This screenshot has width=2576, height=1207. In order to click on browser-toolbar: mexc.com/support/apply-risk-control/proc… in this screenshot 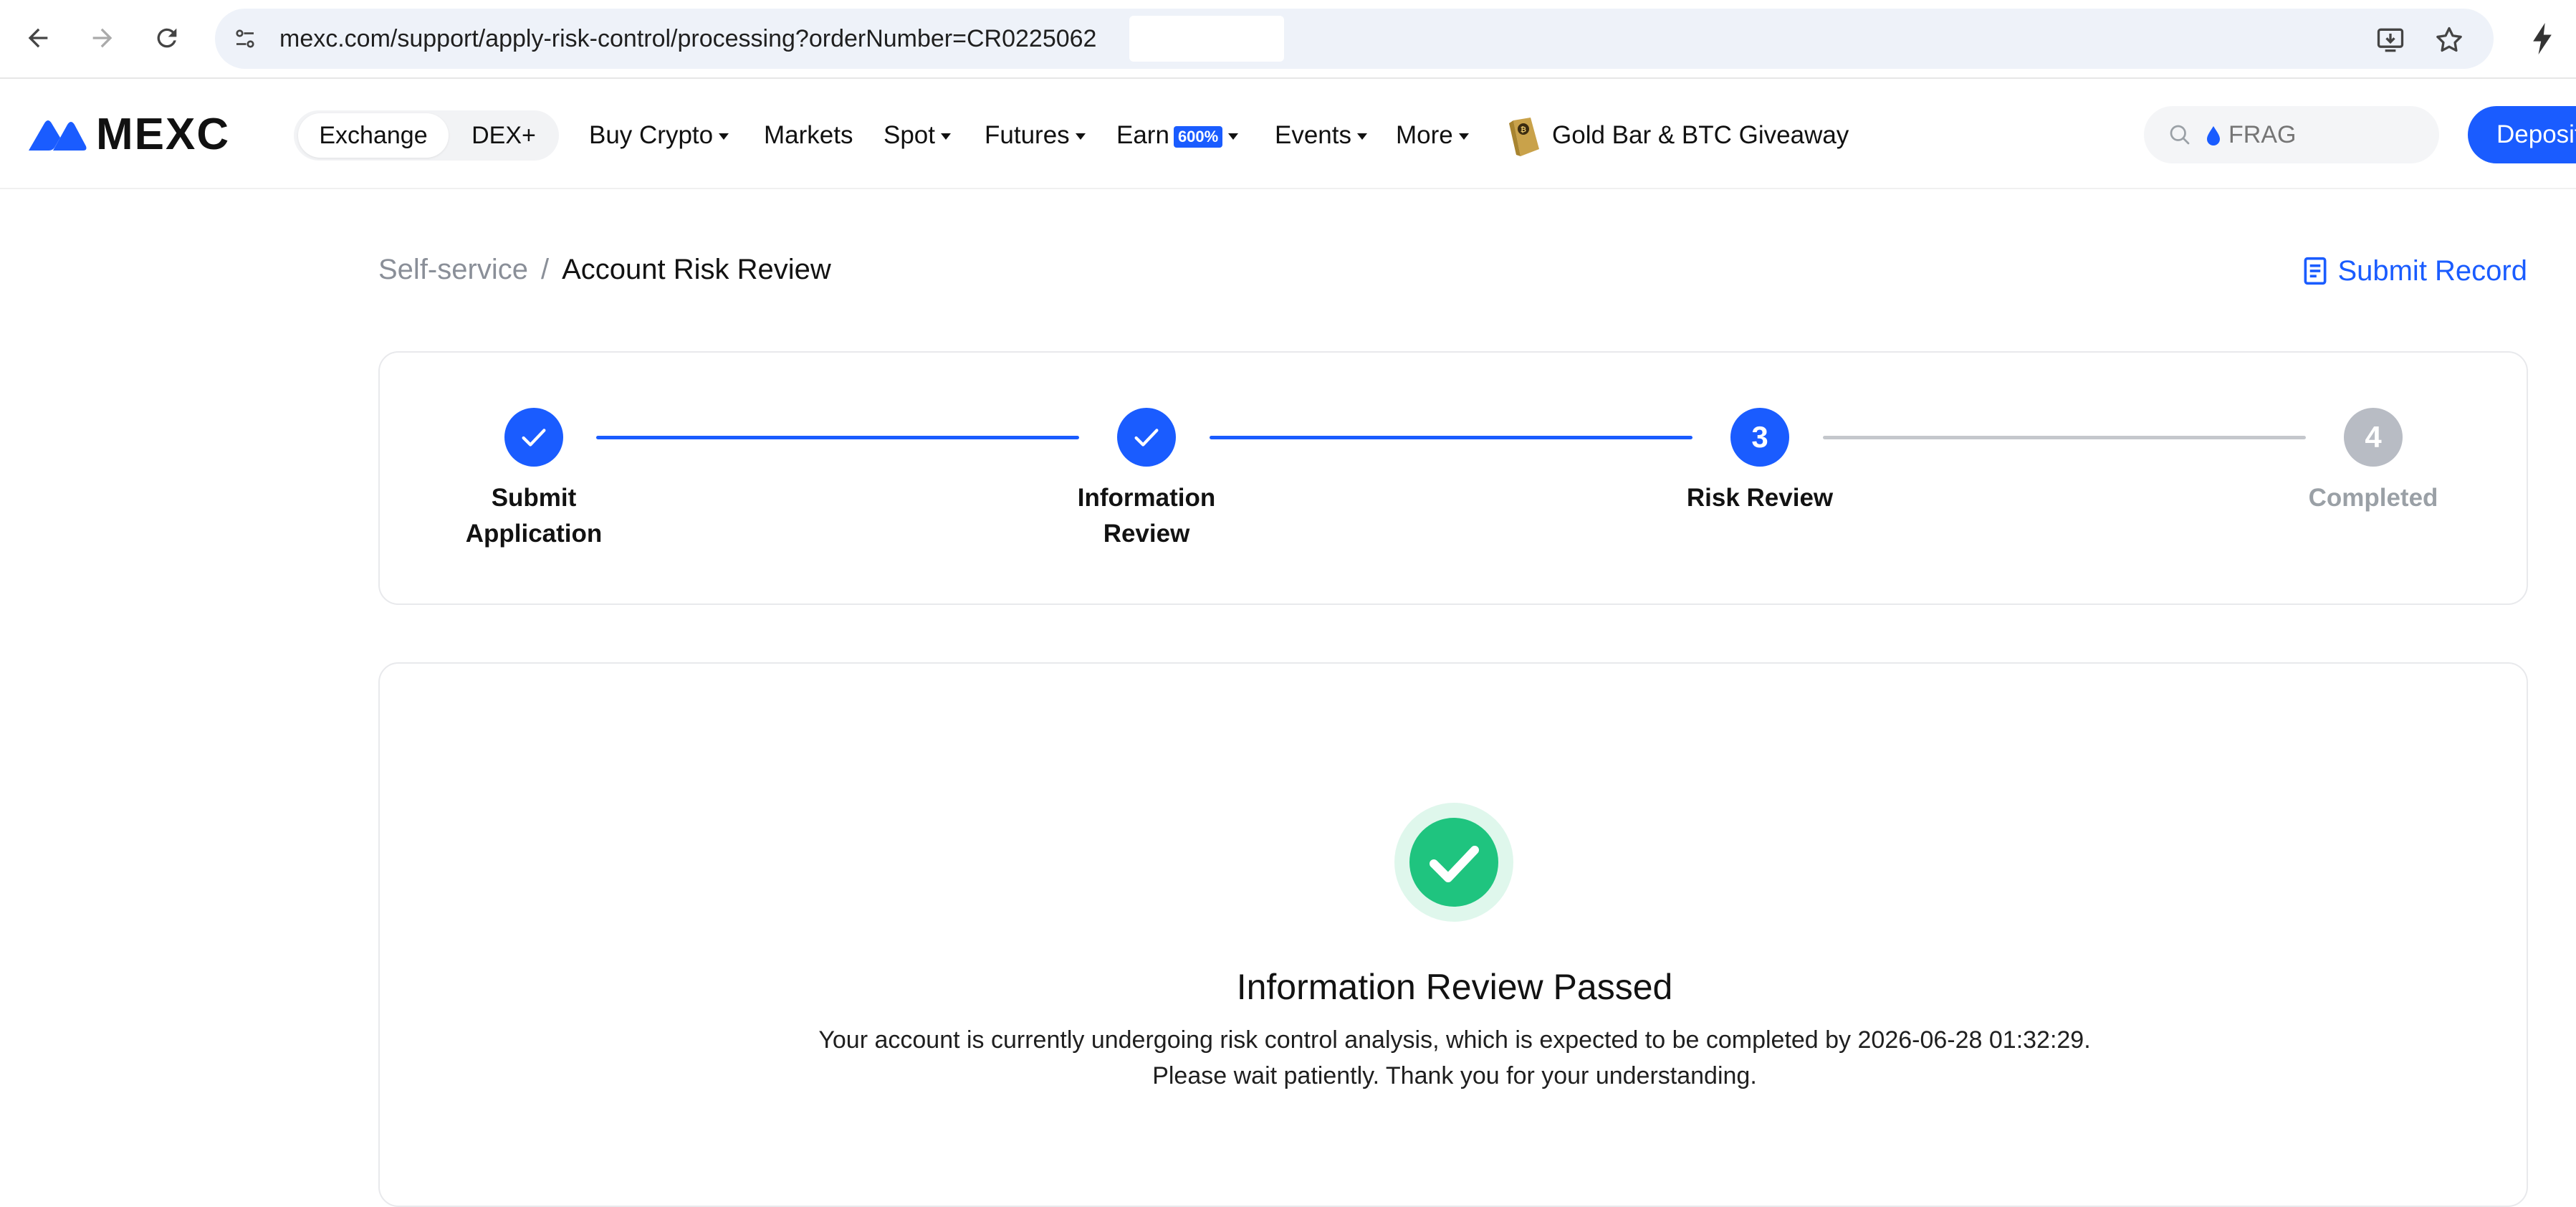, I will do `click(1288, 39)`.